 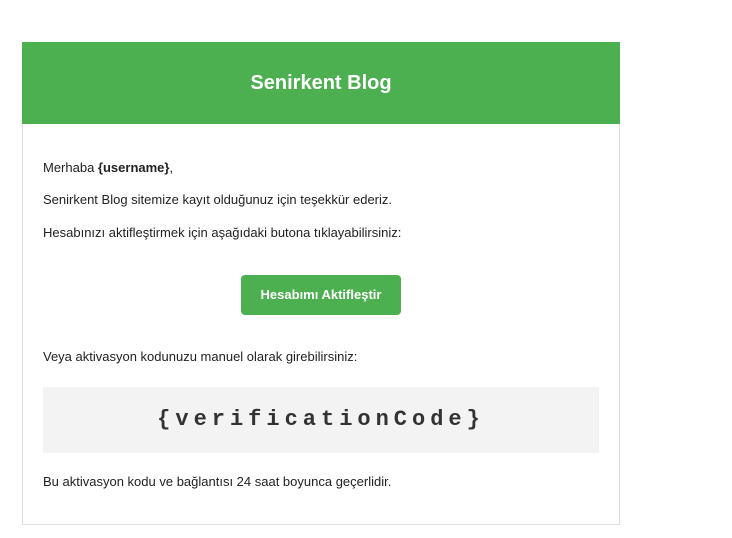 I want to click on activate-account-button: Hesabımı Aktifleştir, so click(x=321, y=295).